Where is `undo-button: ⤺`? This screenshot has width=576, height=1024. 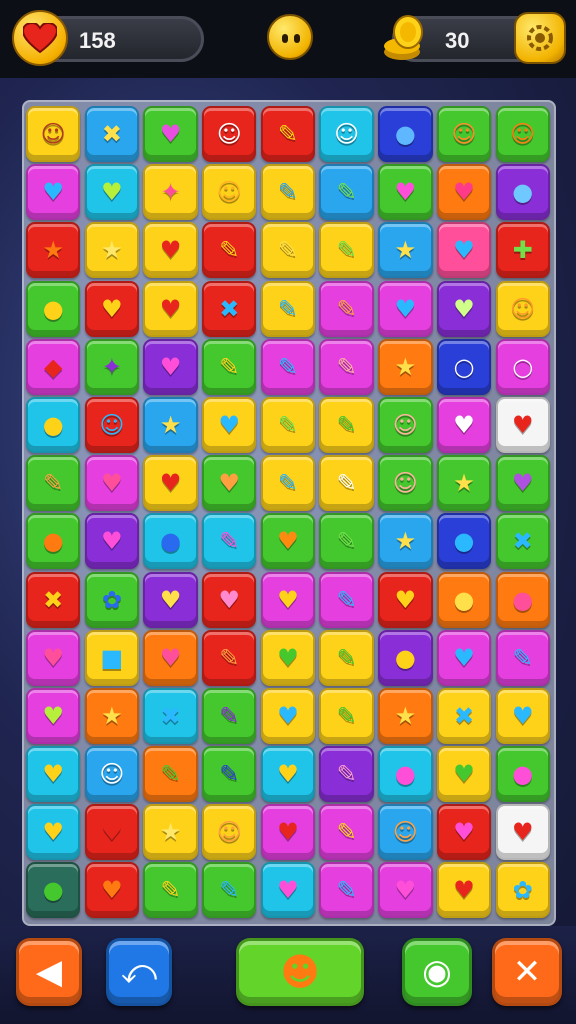
undo-button: ⤺ is located at coordinates (139, 972).